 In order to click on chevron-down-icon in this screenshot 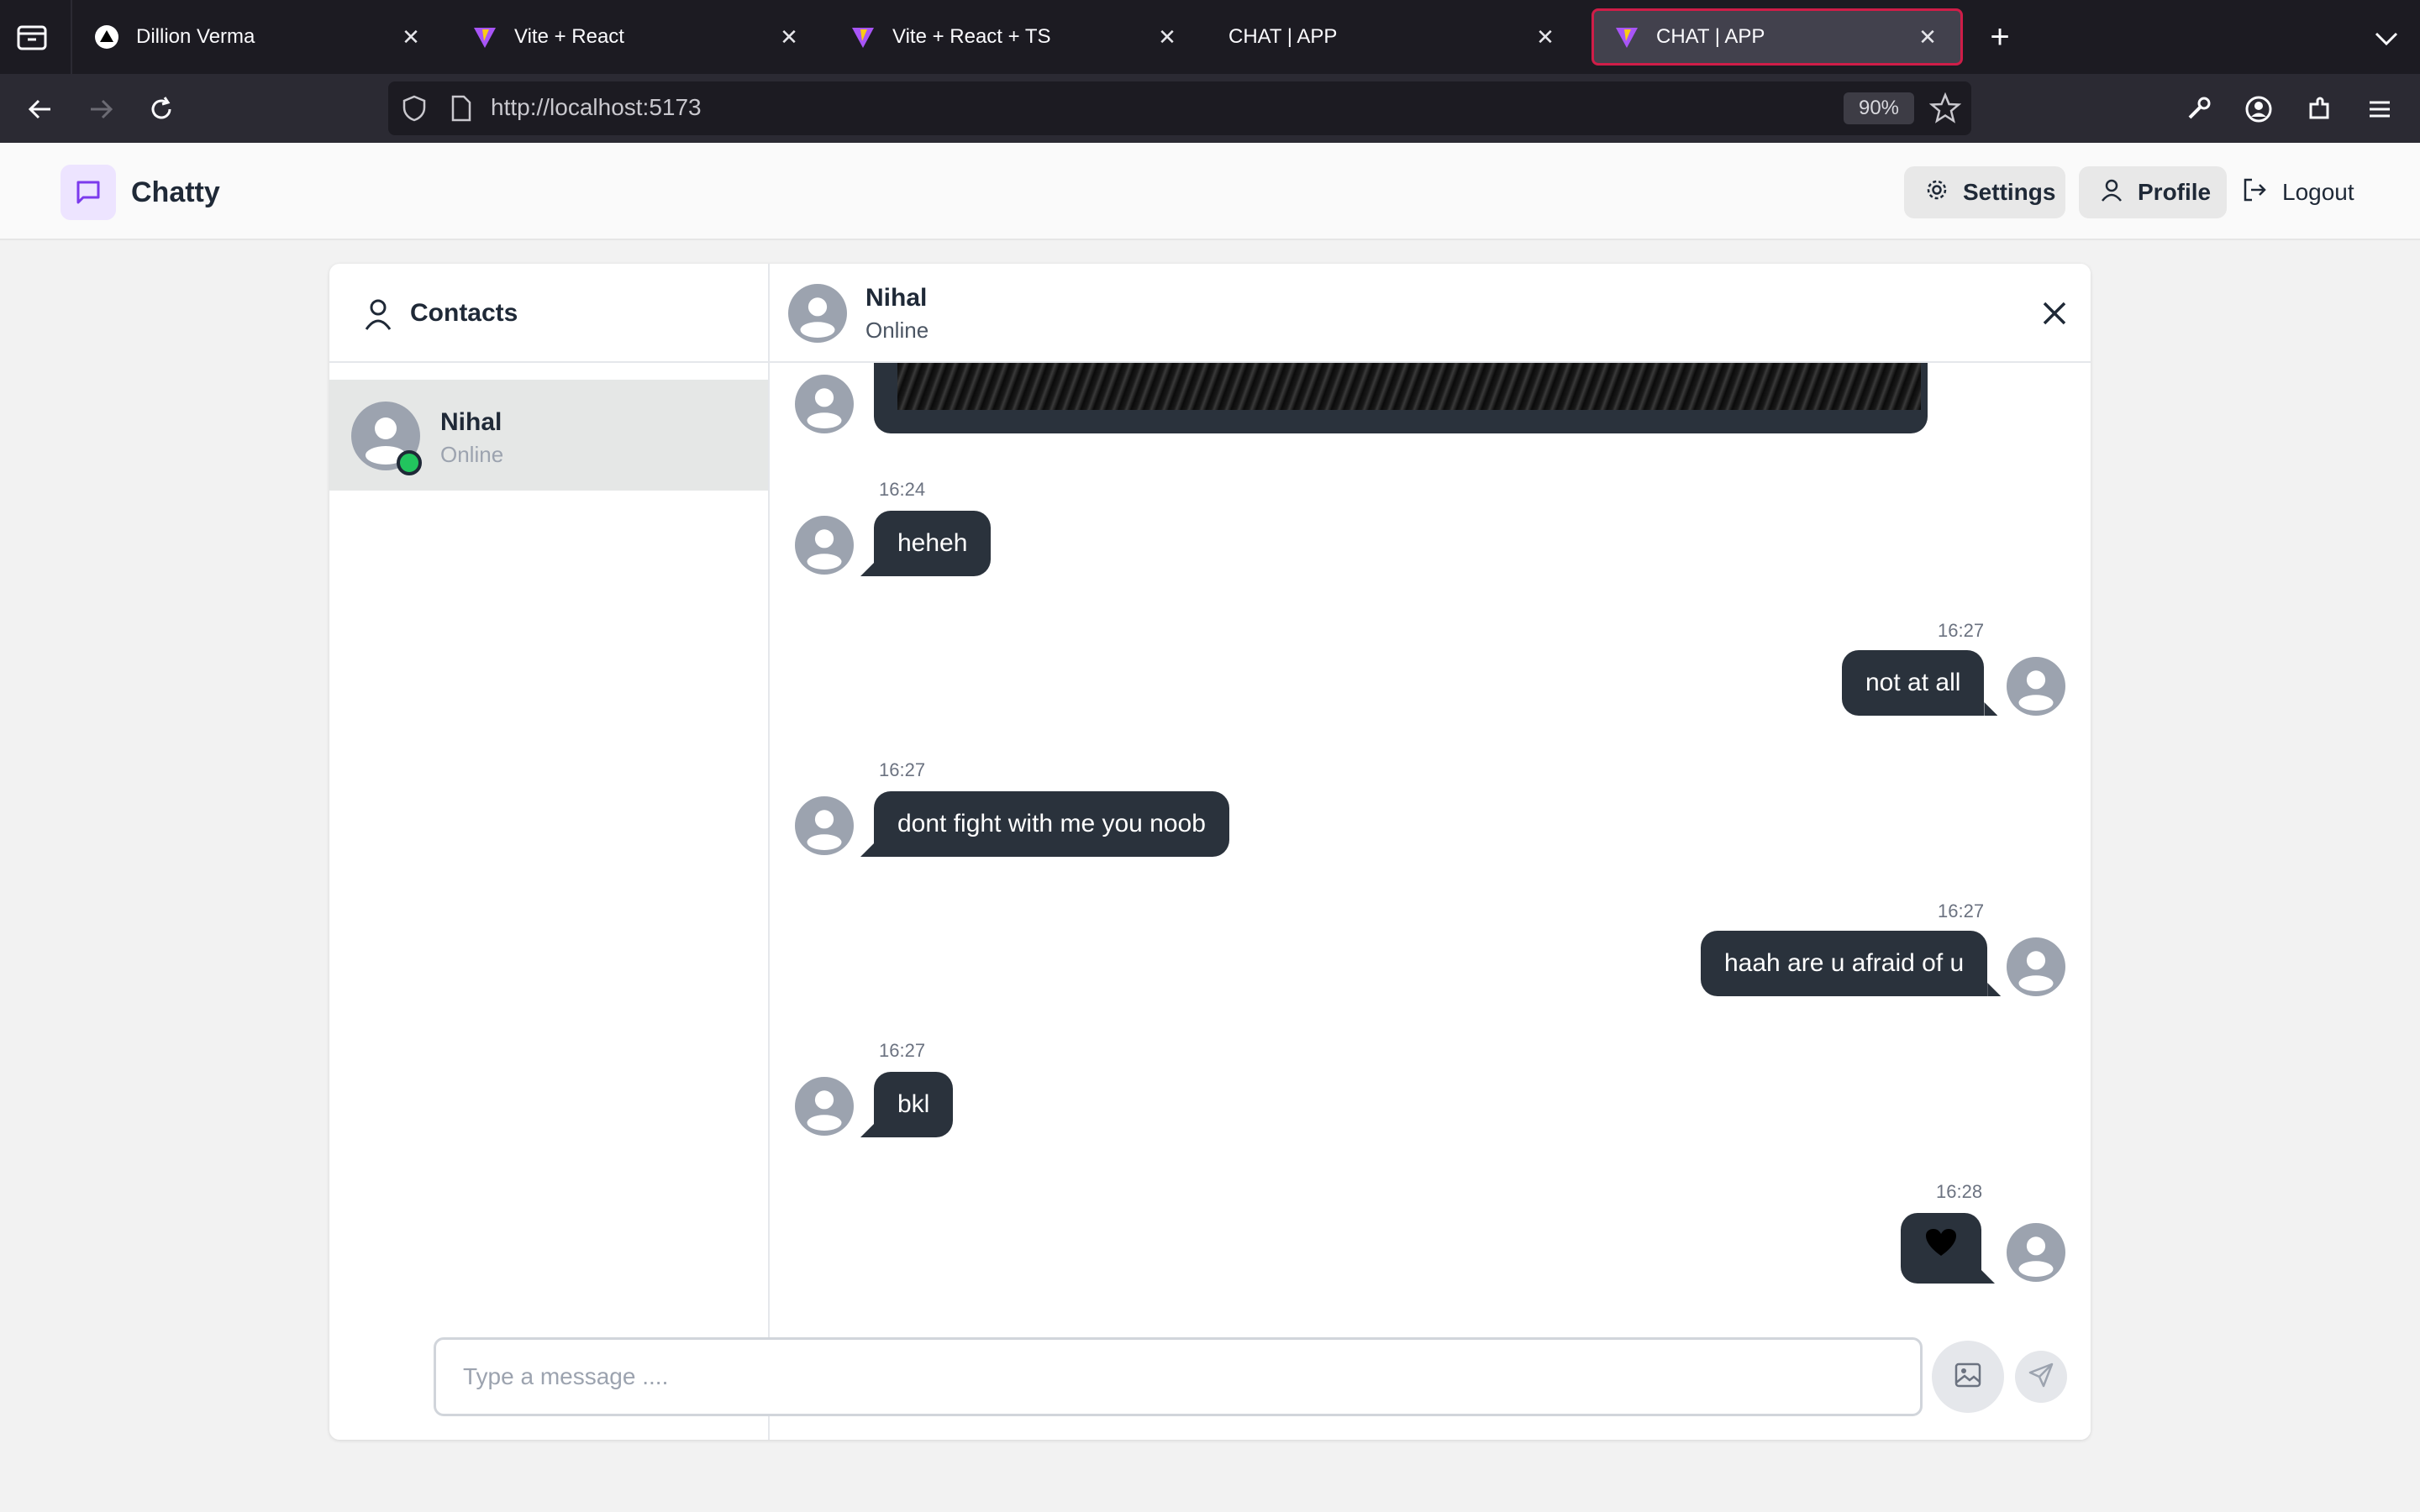, I will do `click(2387, 38)`.